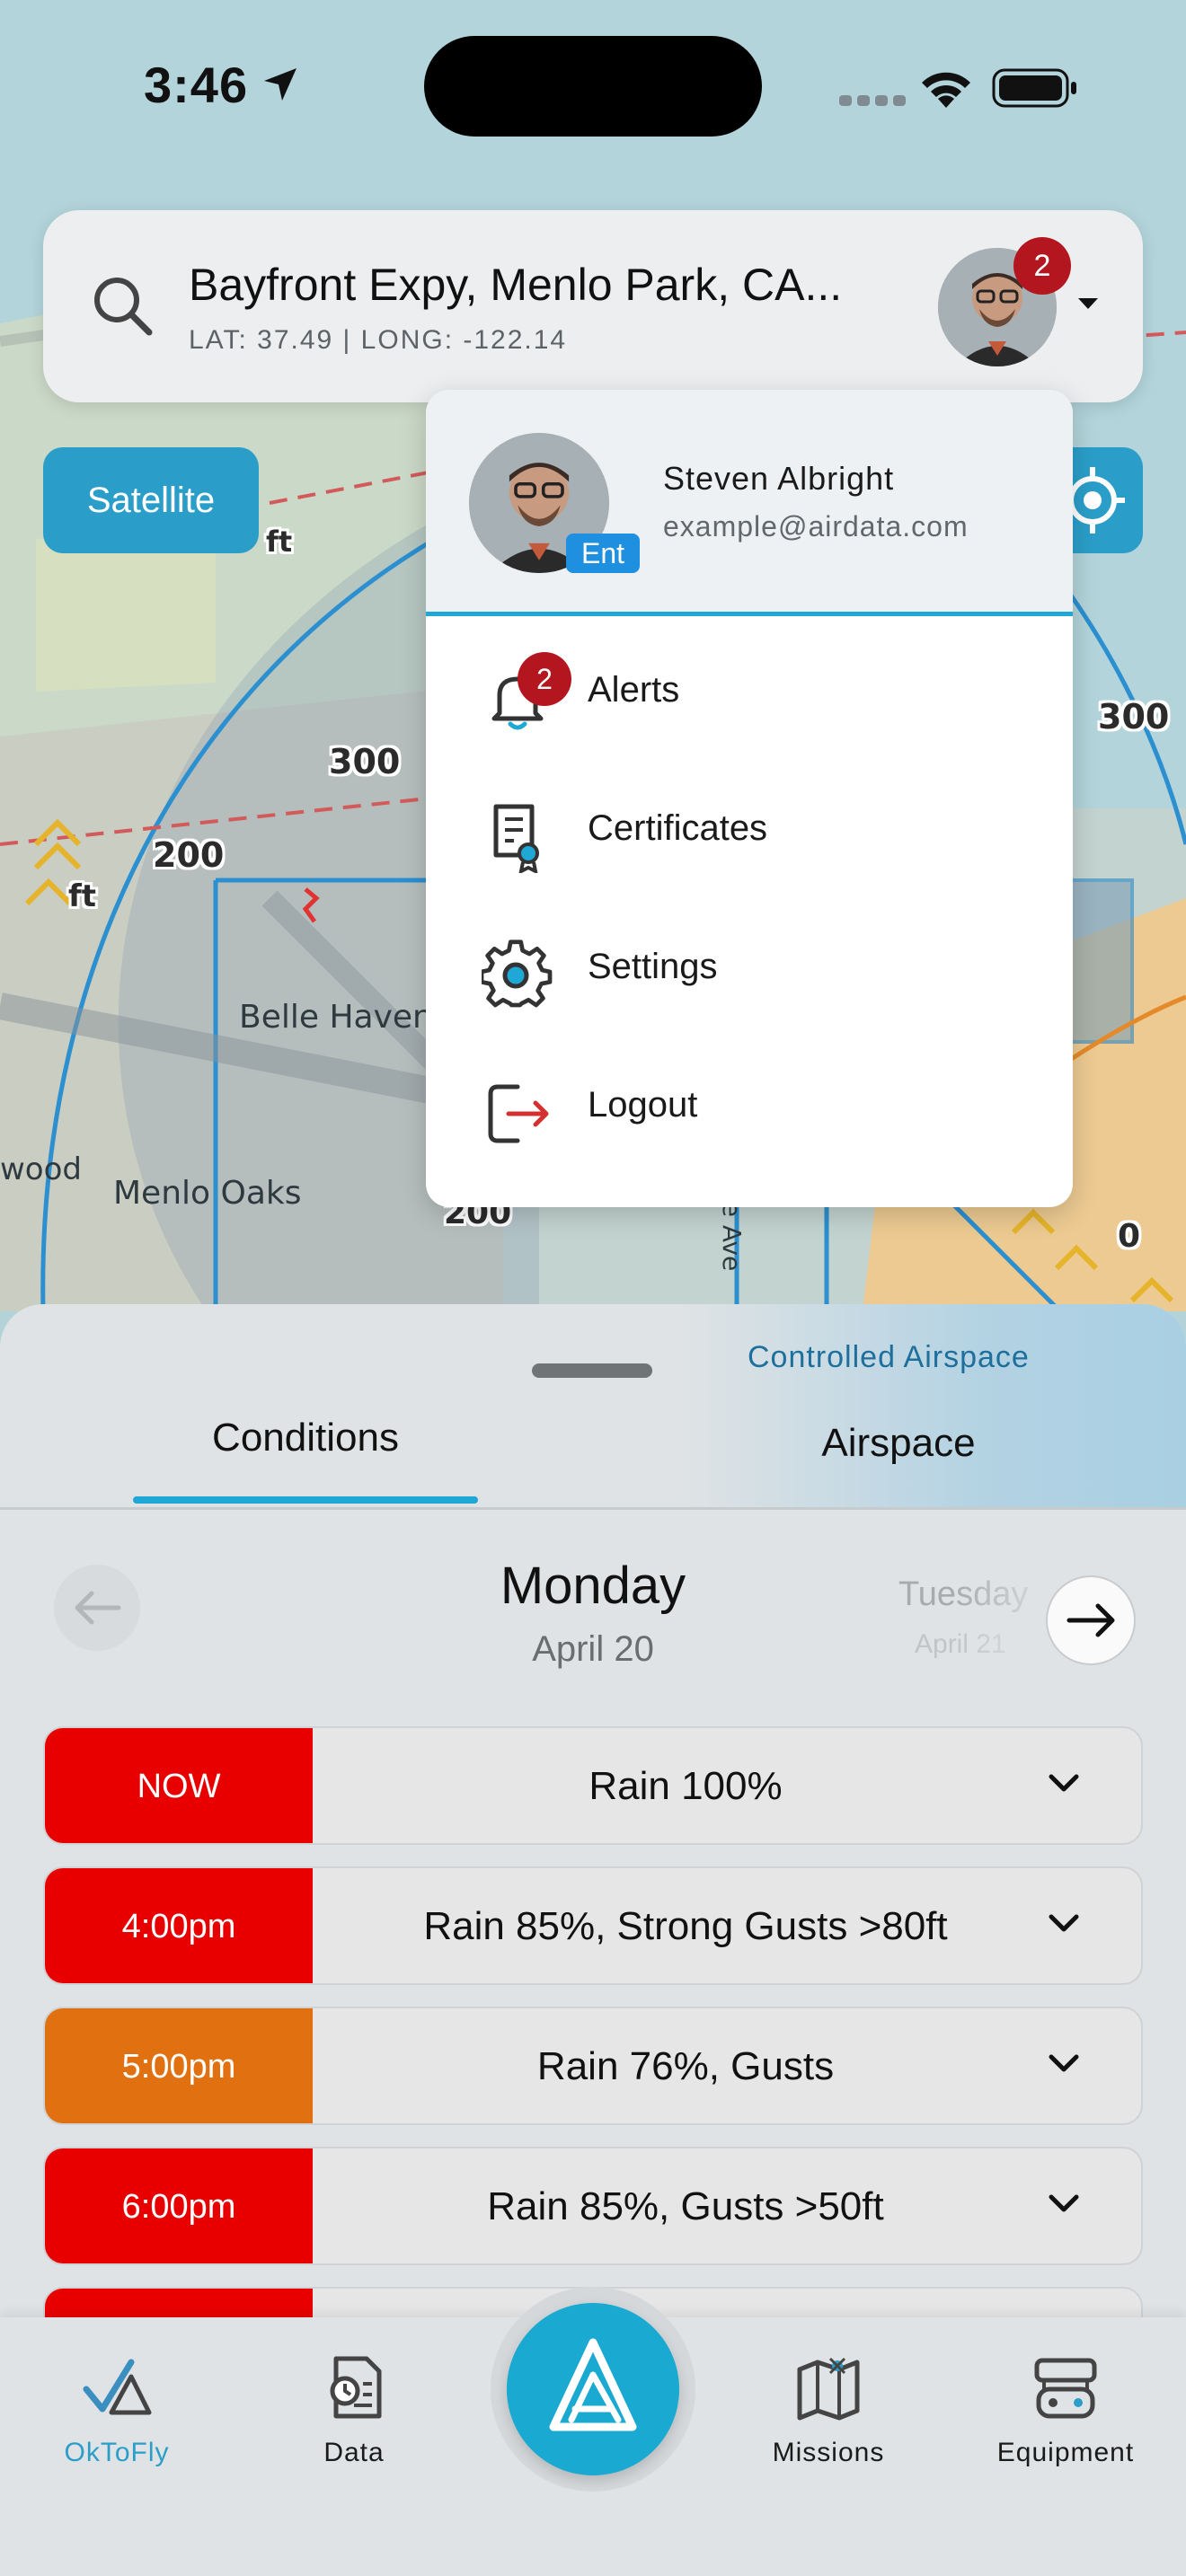  I want to click on altitude-label: 0, so click(1129, 1236).